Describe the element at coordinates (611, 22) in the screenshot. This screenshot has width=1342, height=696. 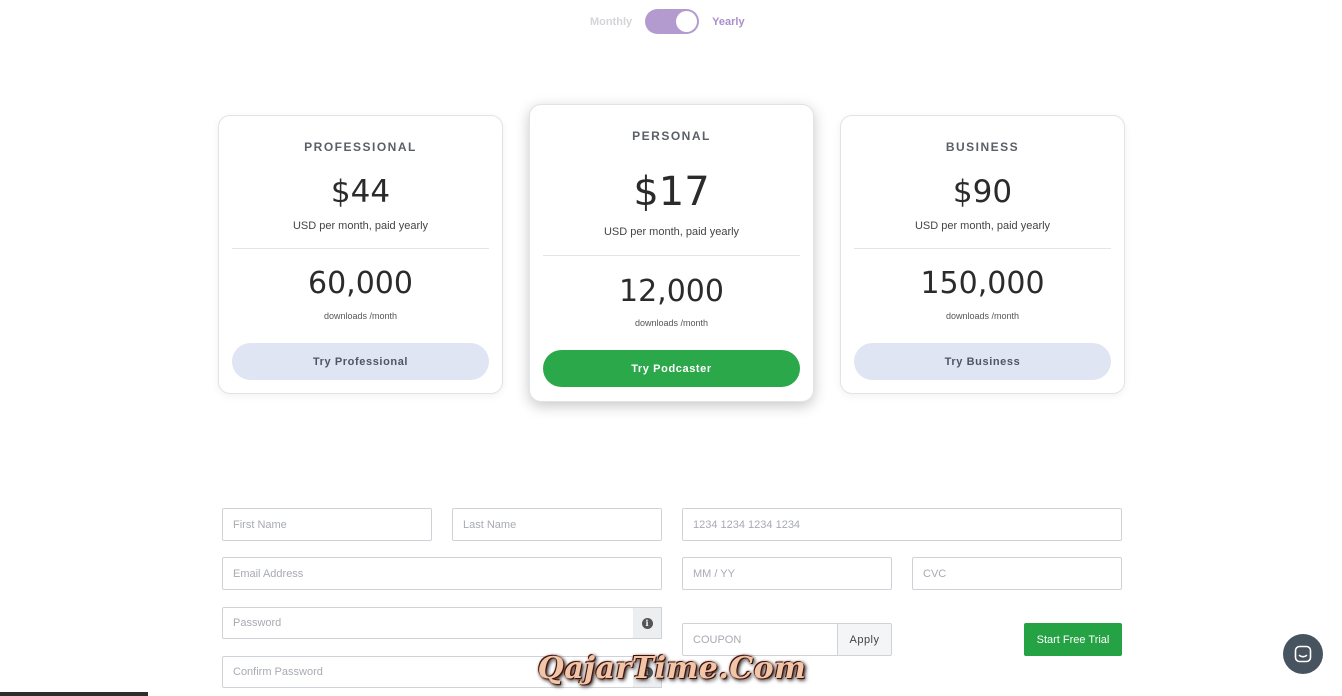
I see `monthly-label: Monthly` at that location.